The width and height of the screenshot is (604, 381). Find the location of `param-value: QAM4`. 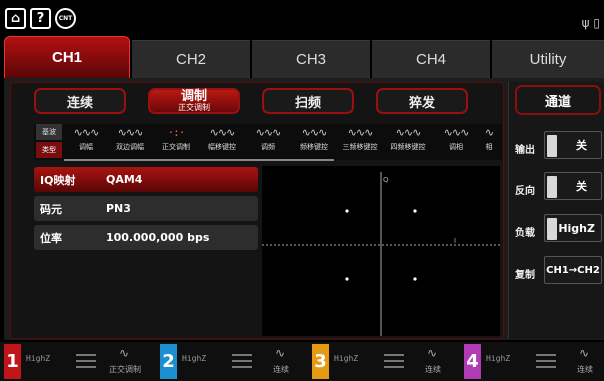

param-value: QAM4 is located at coordinates (124, 179).